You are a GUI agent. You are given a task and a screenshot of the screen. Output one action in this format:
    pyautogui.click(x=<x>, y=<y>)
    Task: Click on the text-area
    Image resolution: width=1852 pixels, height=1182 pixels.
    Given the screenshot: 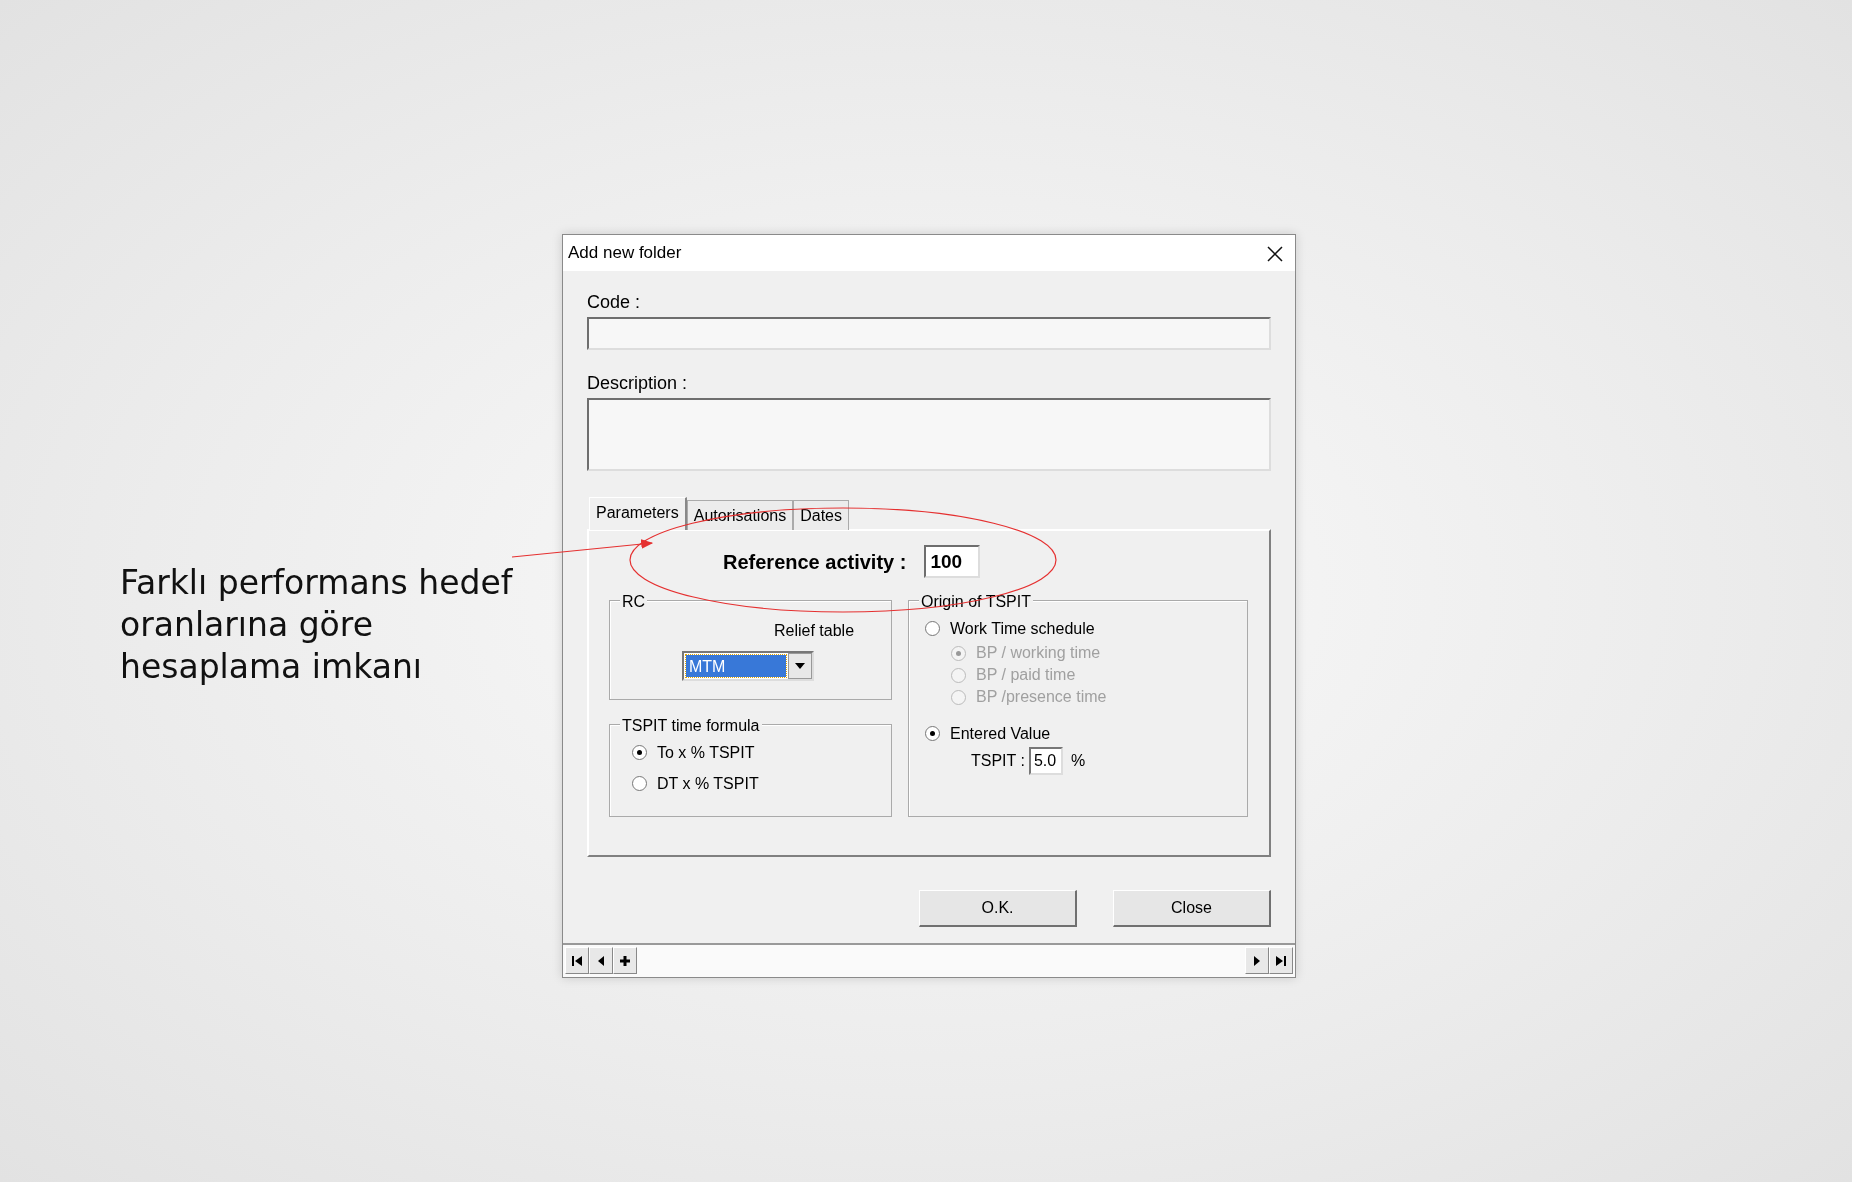 What is the action you would take?
    pyautogui.click(x=929, y=434)
    